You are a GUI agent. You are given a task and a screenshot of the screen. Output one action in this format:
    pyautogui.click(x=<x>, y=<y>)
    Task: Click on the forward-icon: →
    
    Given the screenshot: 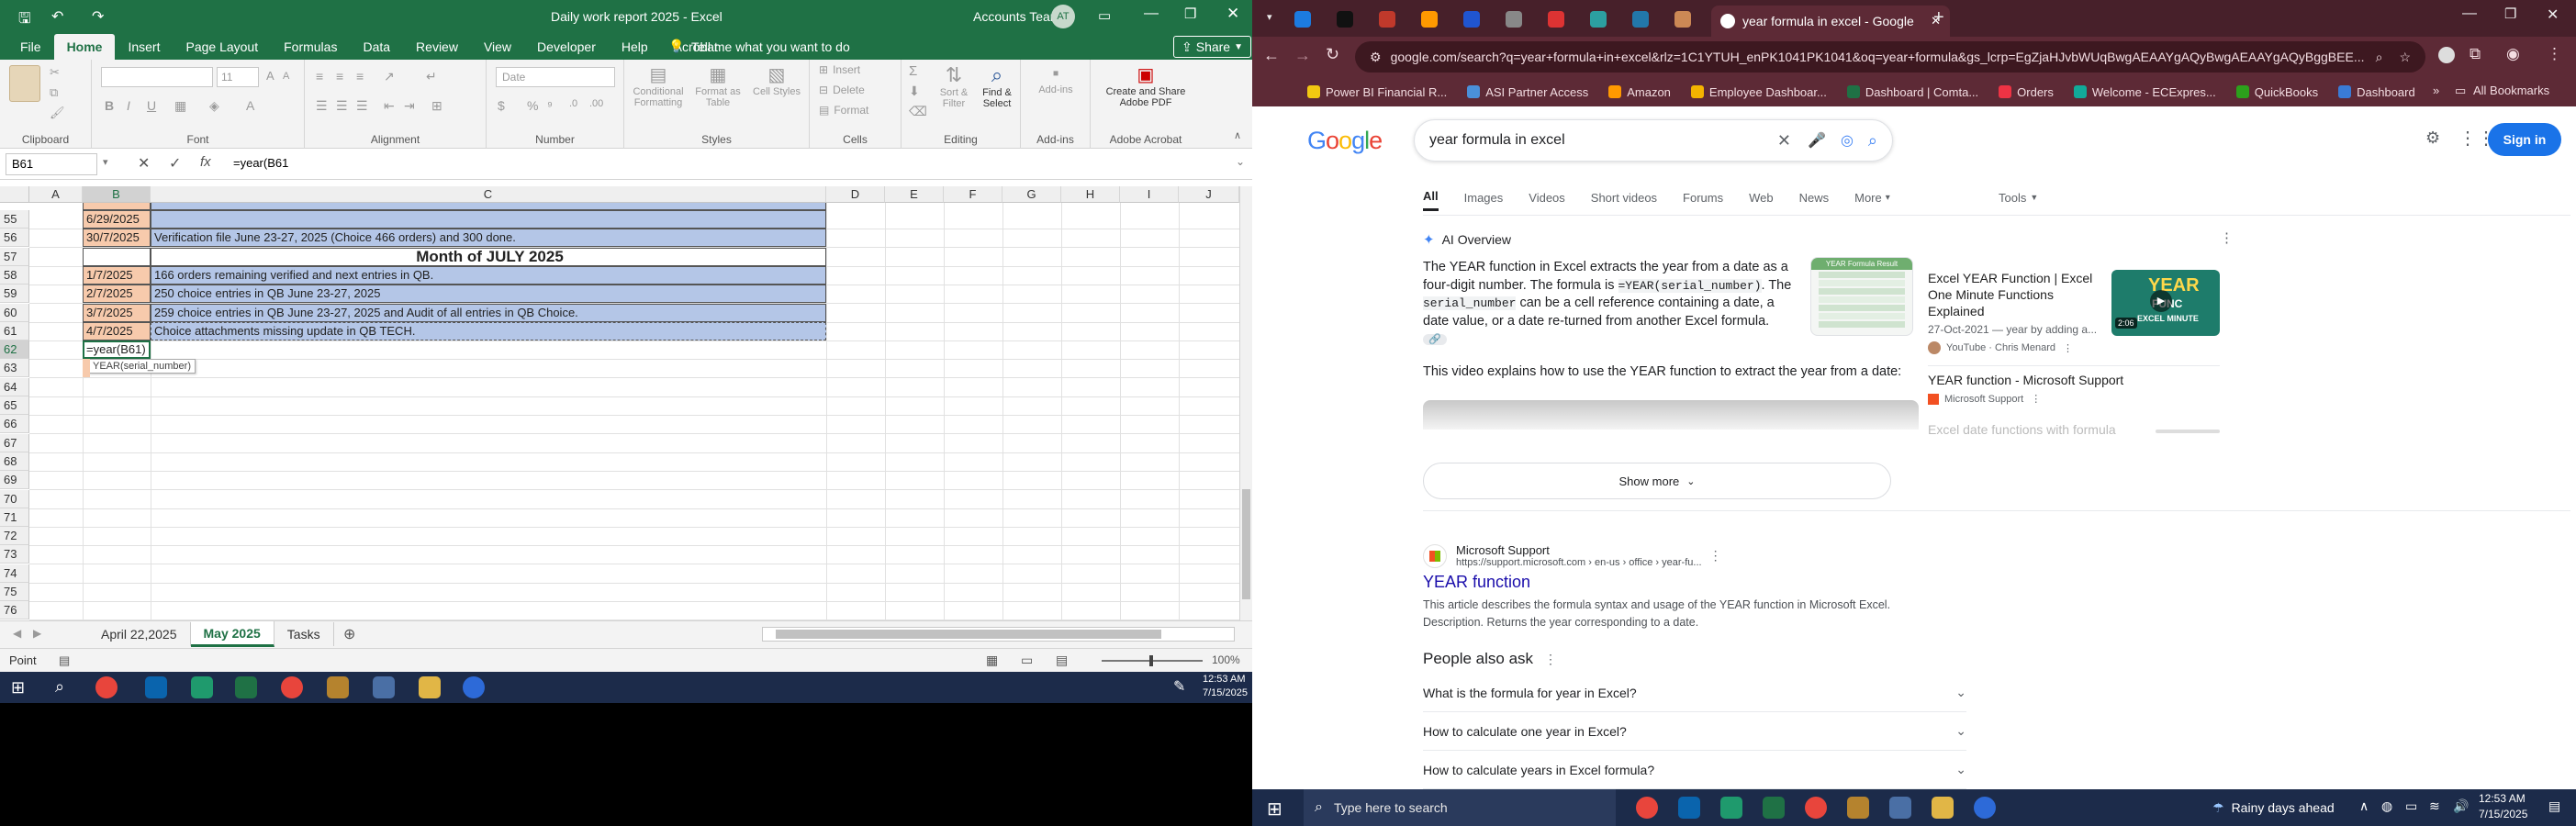 What is the action you would take?
    pyautogui.click(x=1302, y=55)
    